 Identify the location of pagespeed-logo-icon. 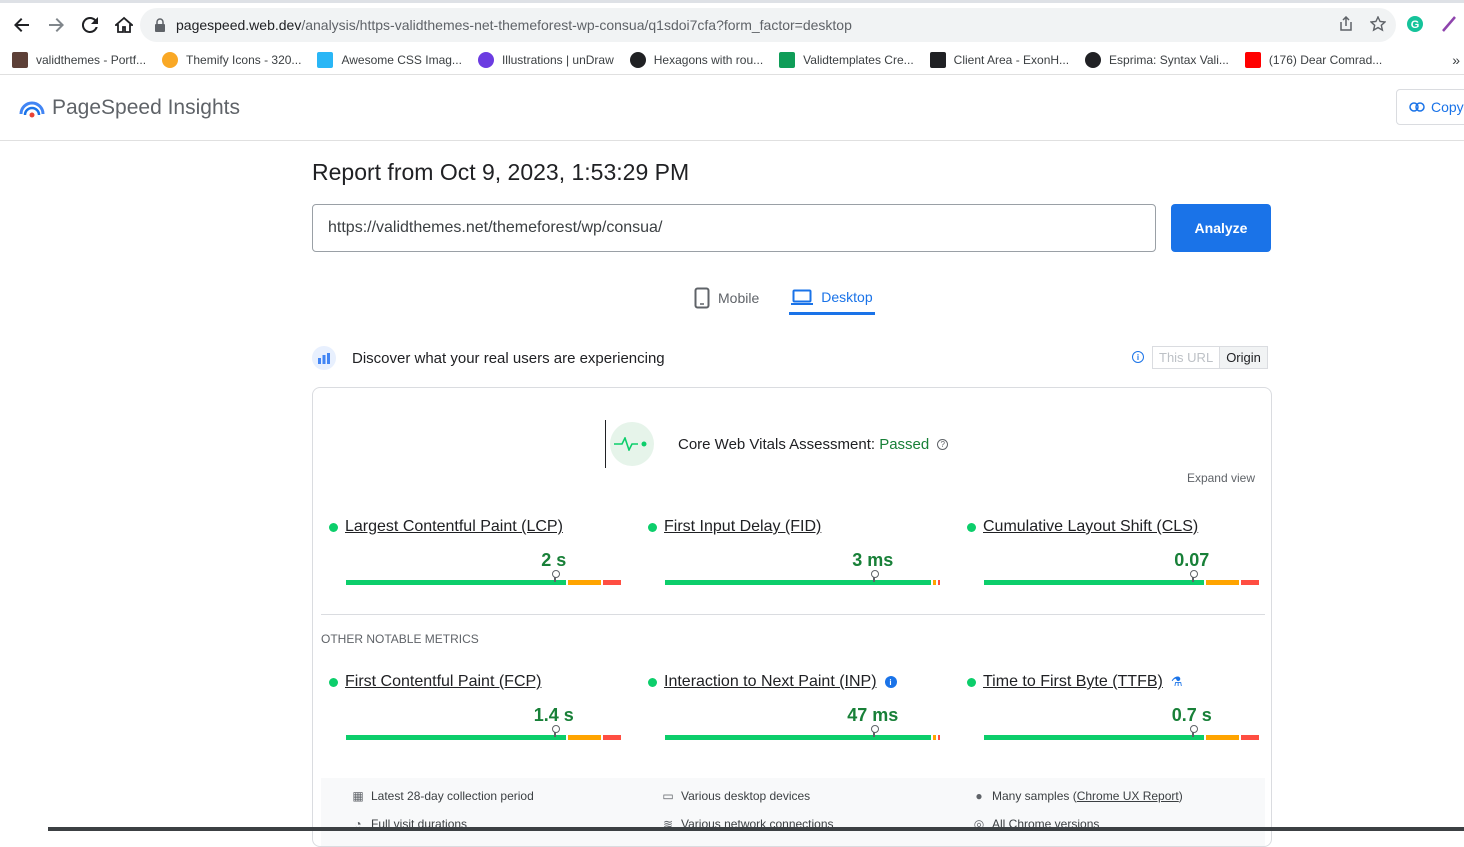
(32, 109).